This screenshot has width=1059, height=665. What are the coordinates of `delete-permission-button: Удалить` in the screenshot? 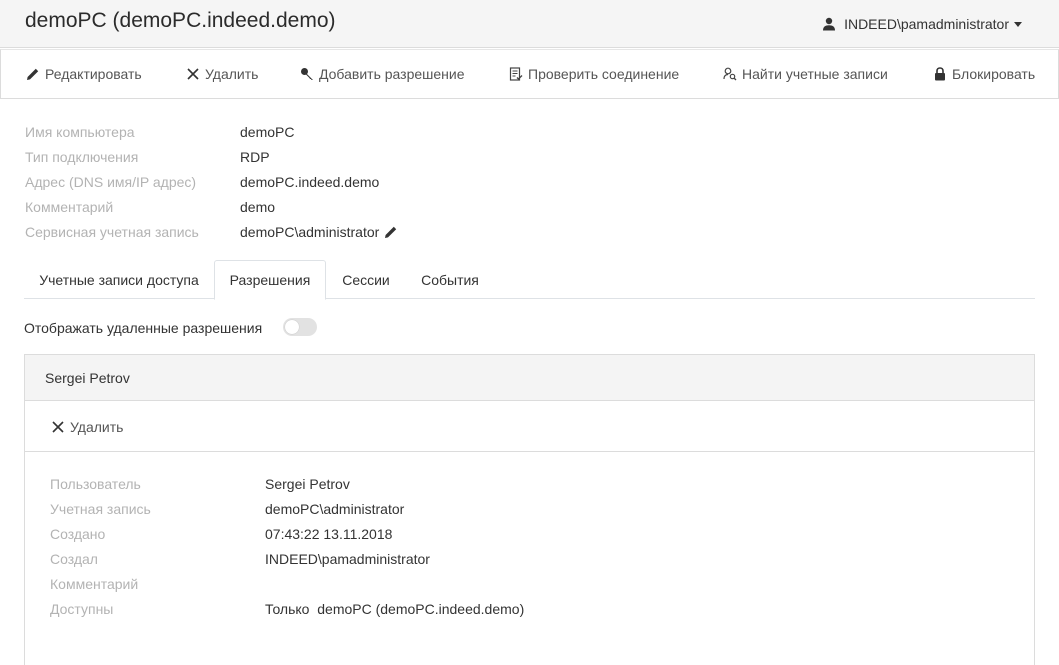 It's located at (87, 427).